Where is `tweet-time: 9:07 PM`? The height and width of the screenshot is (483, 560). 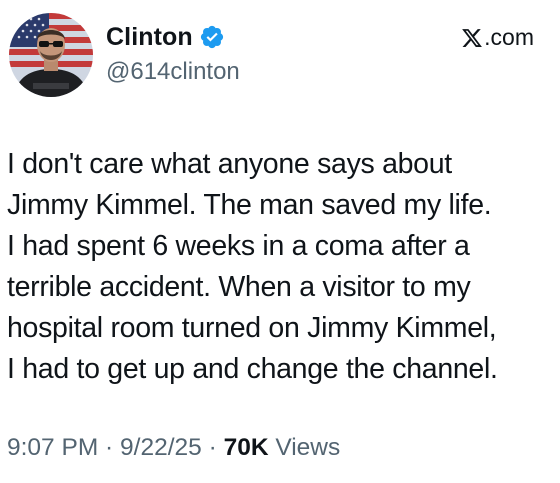
tweet-time: 9:07 PM is located at coordinates (52, 447).